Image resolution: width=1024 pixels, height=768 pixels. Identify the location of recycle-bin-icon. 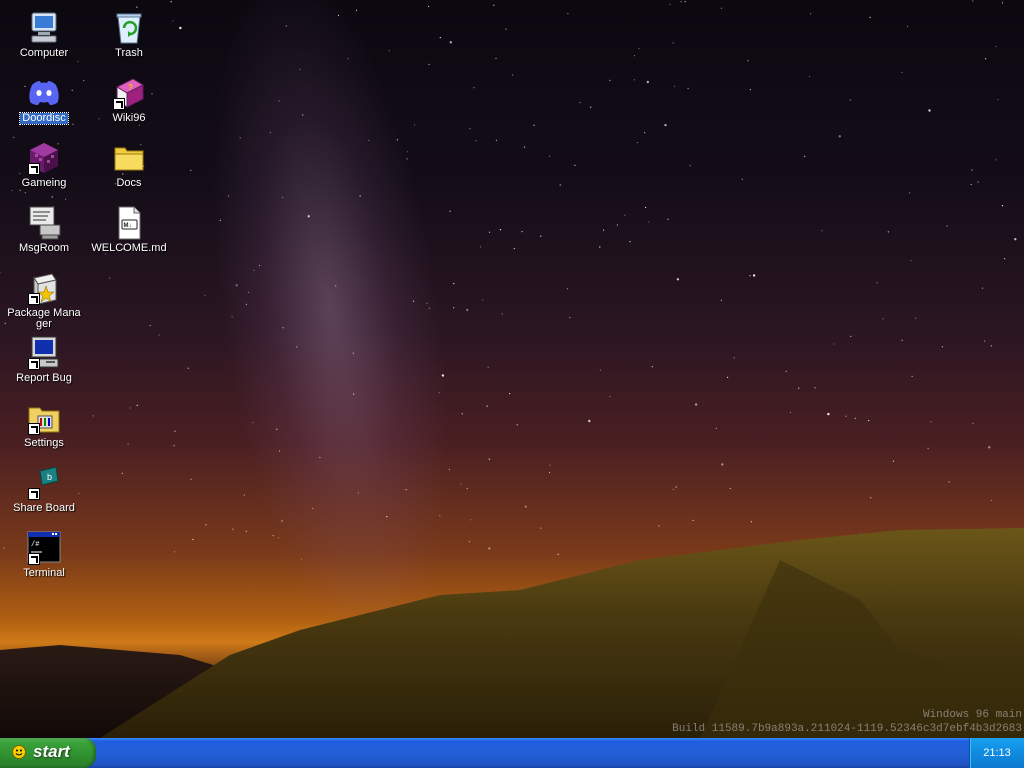
(129, 28).